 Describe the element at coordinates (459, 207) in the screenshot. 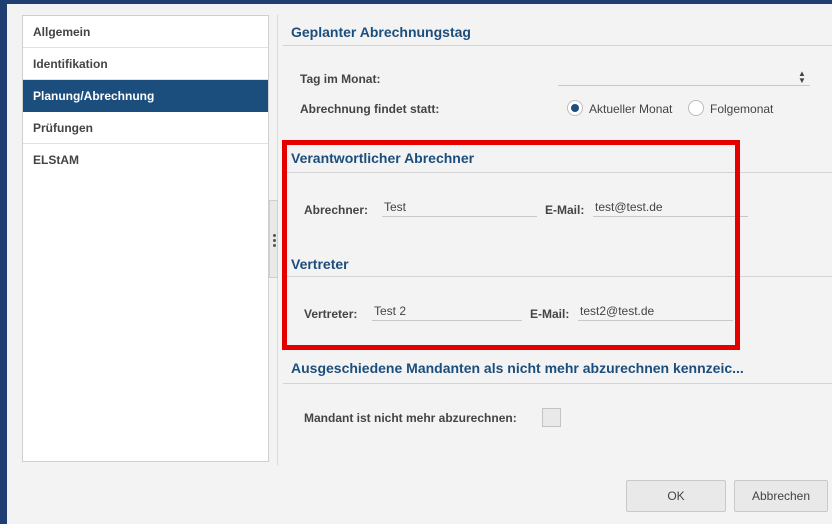

I see `responsible-name-input: Test` at that location.